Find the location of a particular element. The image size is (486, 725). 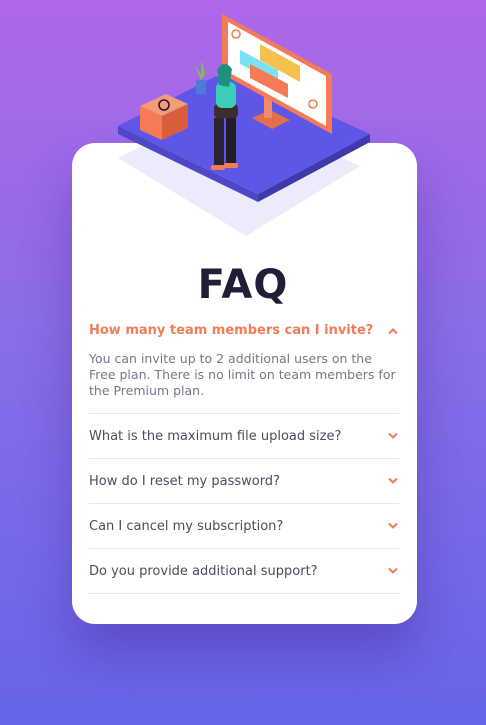

faq-question-button: What is the maximum file upload size? is located at coordinates (244, 436).